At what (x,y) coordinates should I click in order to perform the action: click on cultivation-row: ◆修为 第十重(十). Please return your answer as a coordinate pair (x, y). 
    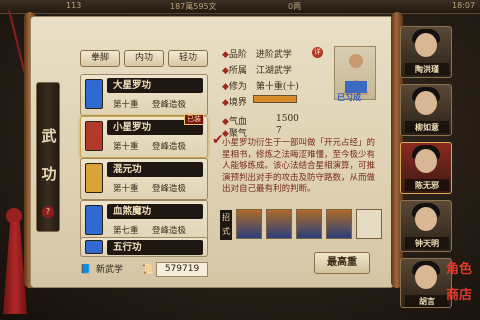
    Looking at the image, I should click on (260, 87).